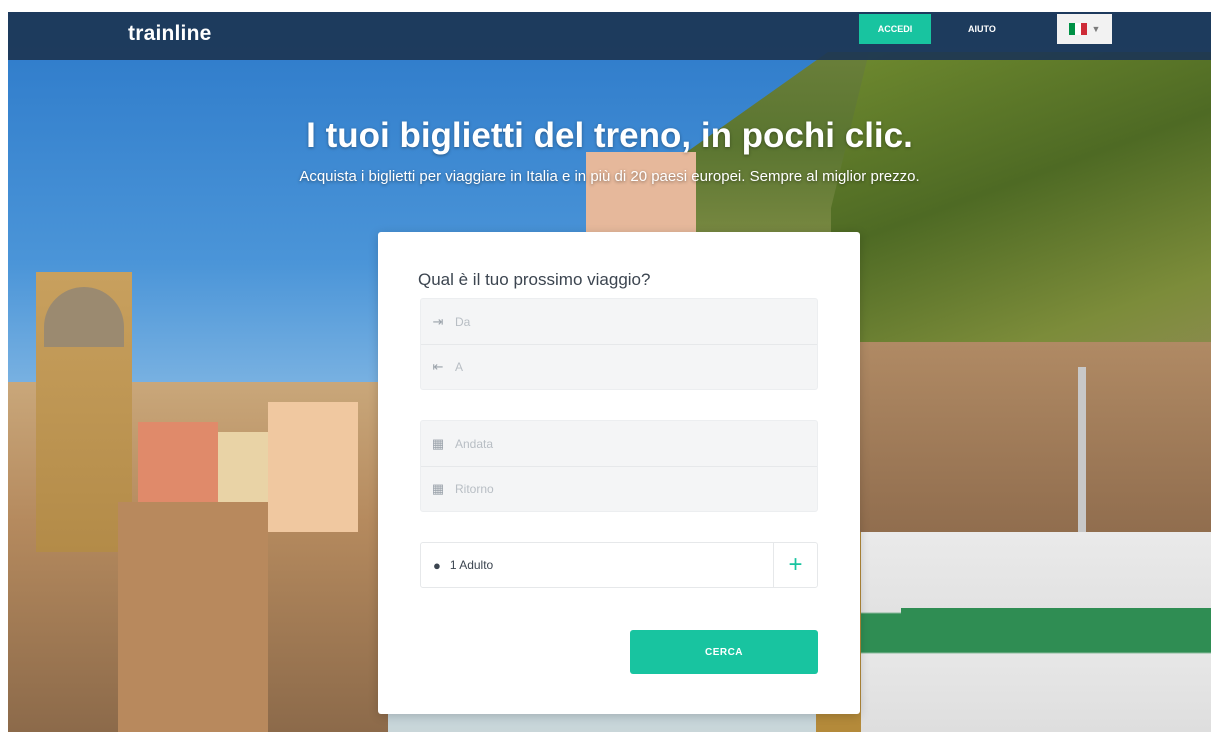  What do you see at coordinates (795, 565) in the screenshot?
I see `add-passenger-button: +` at bounding box center [795, 565].